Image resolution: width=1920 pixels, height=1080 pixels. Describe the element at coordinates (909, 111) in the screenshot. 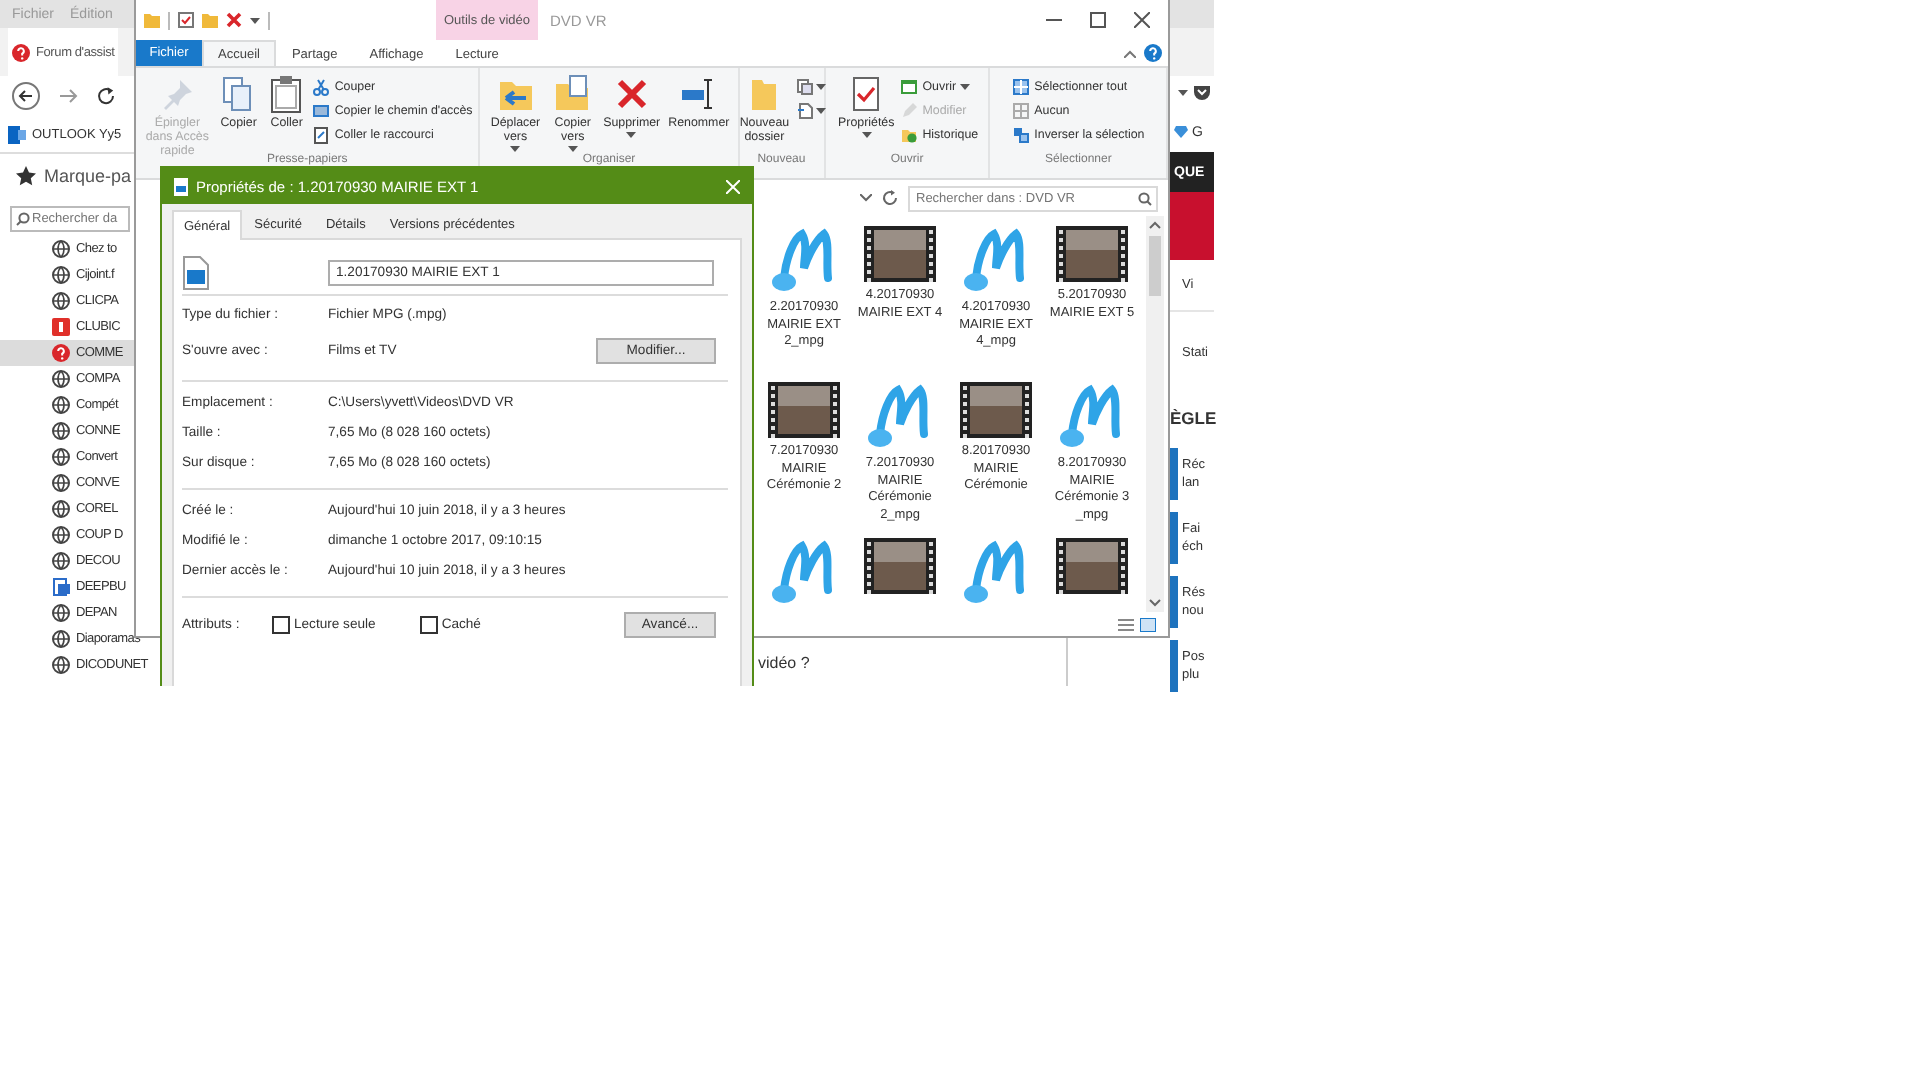

I see `pencil-icon` at that location.